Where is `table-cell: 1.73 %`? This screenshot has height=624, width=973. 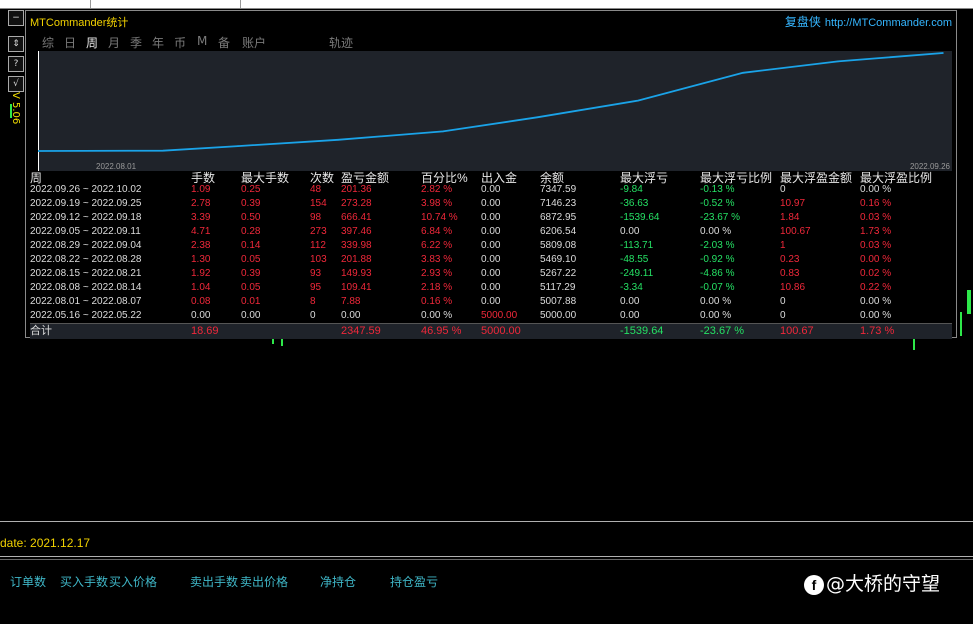
table-cell: 1.73 % is located at coordinates (876, 231).